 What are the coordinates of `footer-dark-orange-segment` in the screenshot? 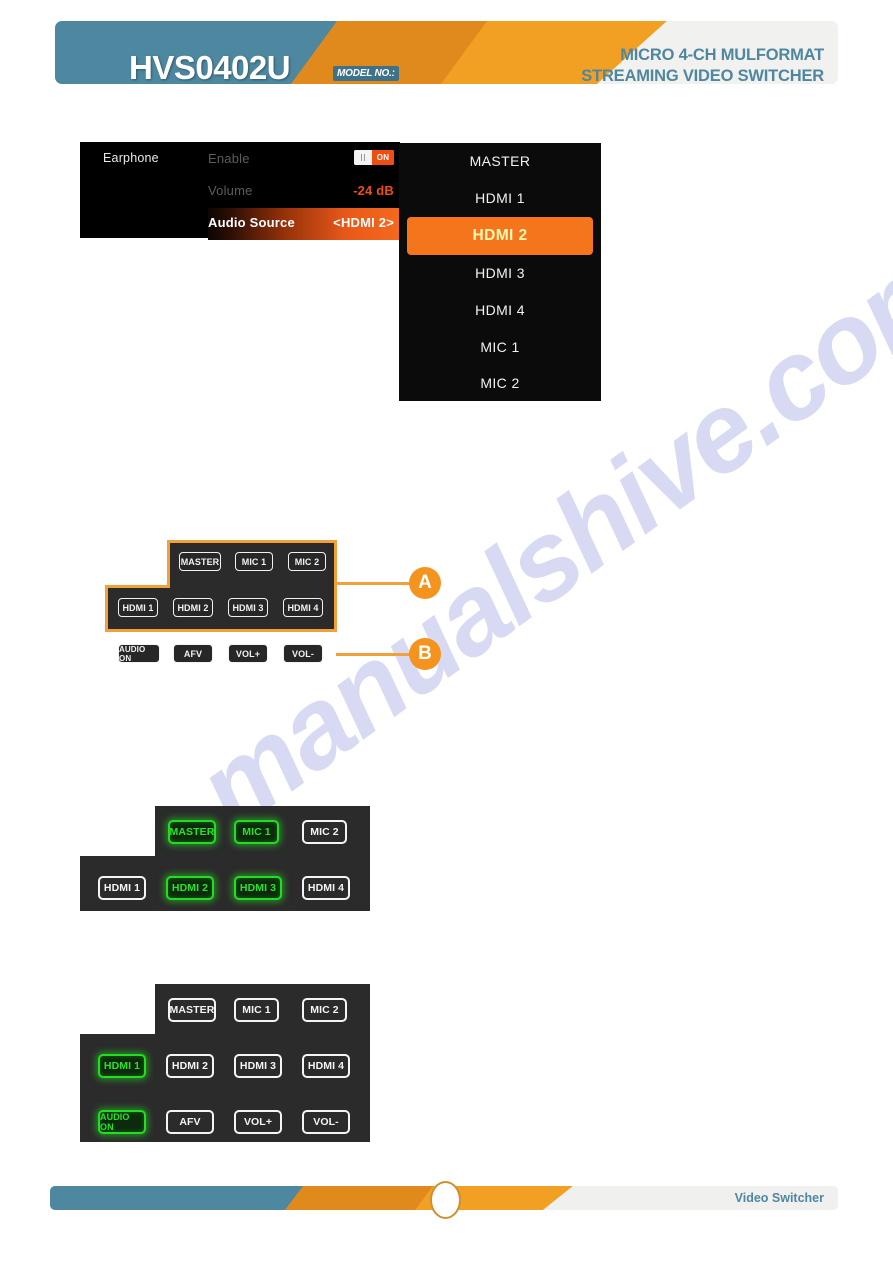 It's located at (368, 1198).